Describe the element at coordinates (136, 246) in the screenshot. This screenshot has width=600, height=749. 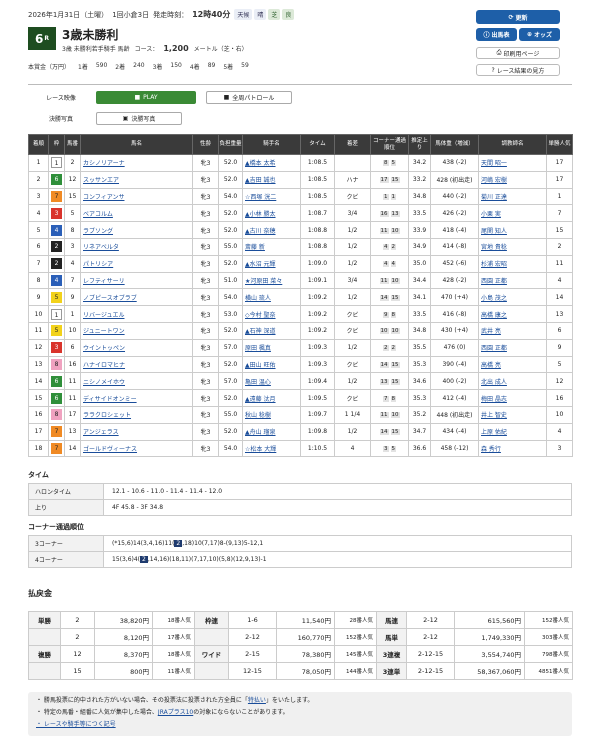
I see `horse-name: リネアベルタ` at that location.